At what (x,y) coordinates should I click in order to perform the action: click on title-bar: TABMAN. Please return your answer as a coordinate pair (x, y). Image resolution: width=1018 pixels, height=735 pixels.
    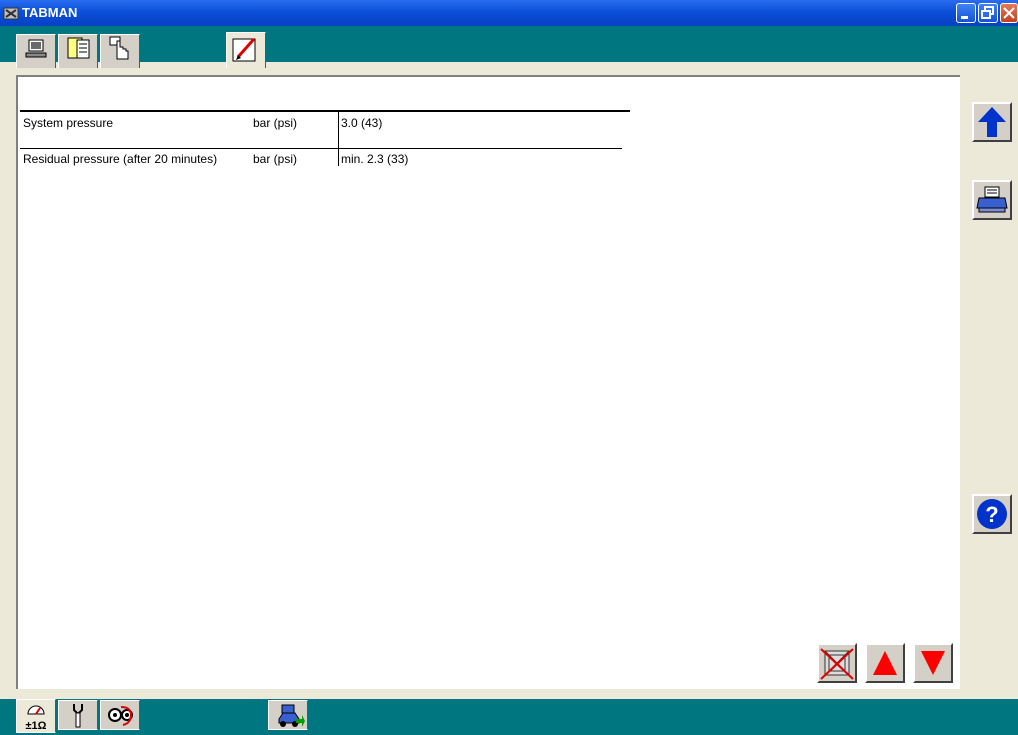
    Looking at the image, I should click on (509, 13).